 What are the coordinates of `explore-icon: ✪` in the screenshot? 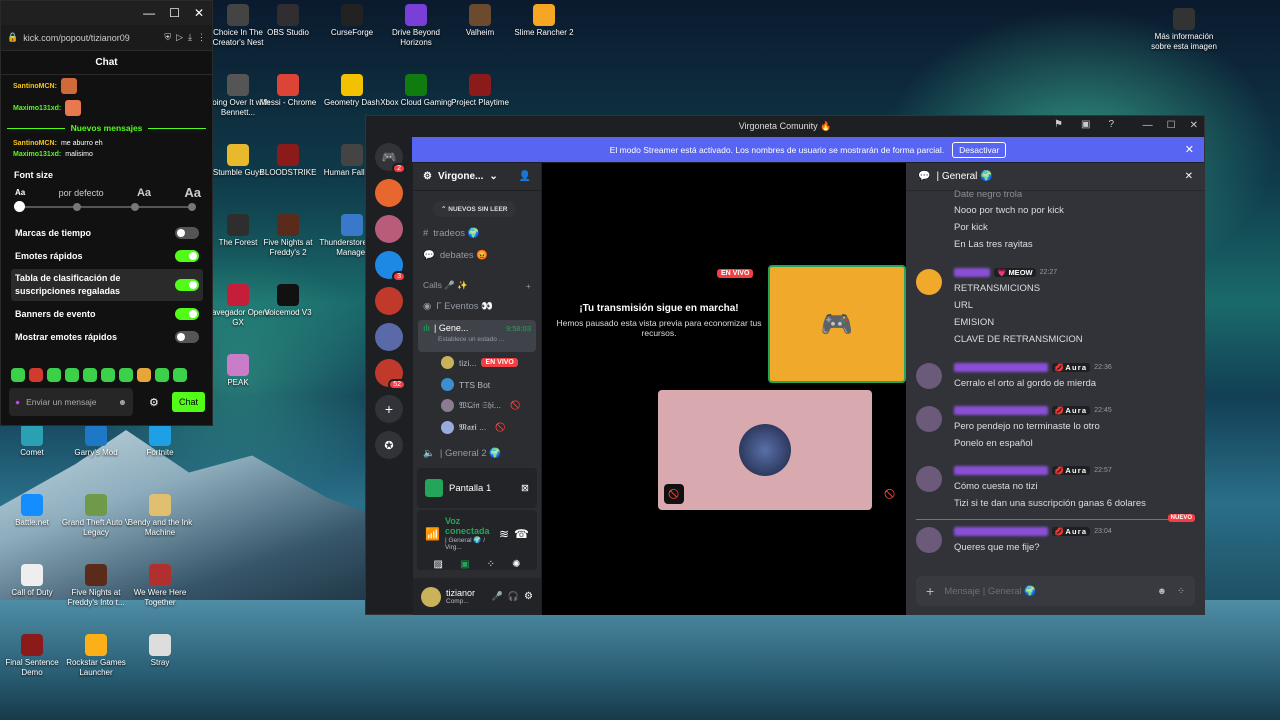 It's located at (389, 445).